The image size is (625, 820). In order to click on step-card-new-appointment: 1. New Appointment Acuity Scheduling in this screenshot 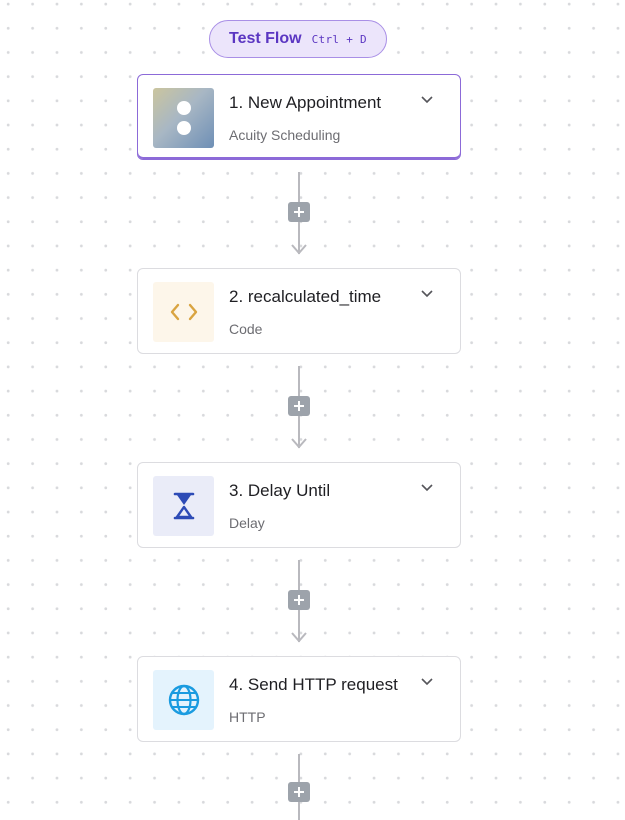, I will do `click(299, 117)`.